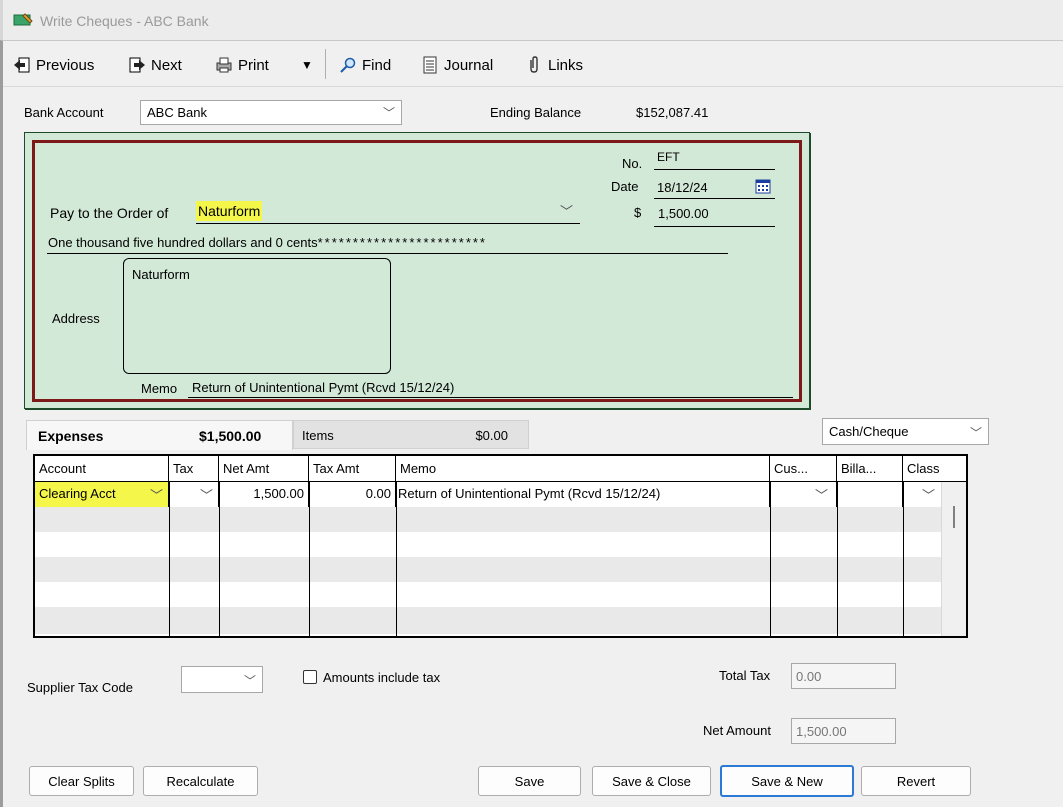 The width and height of the screenshot is (1063, 807). Describe the element at coordinates (177, 112) in the screenshot. I see `bank-account-value: ABC Bank` at that location.